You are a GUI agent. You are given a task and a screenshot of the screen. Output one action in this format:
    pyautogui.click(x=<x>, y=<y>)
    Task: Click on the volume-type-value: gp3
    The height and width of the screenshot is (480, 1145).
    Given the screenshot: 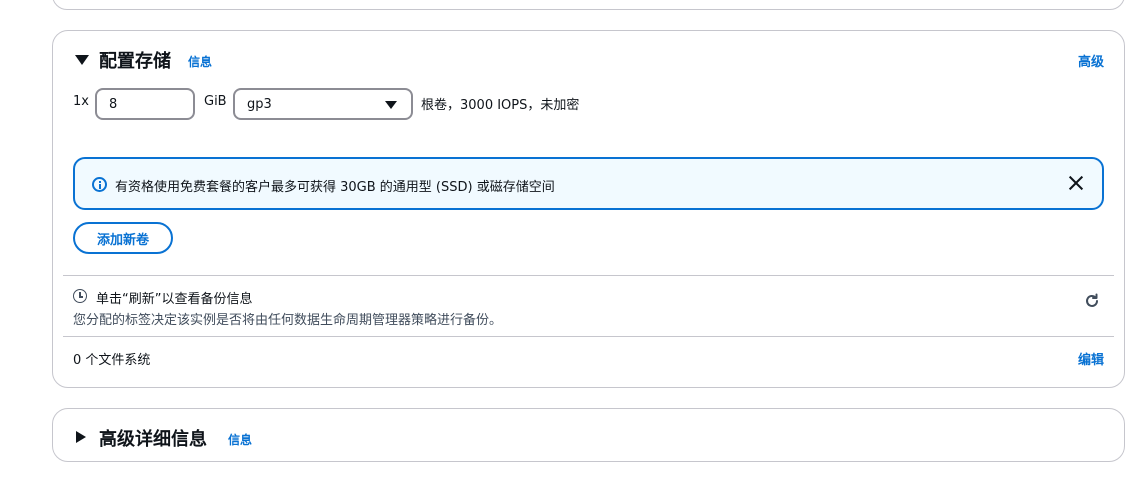 What is the action you would take?
    pyautogui.click(x=259, y=104)
    